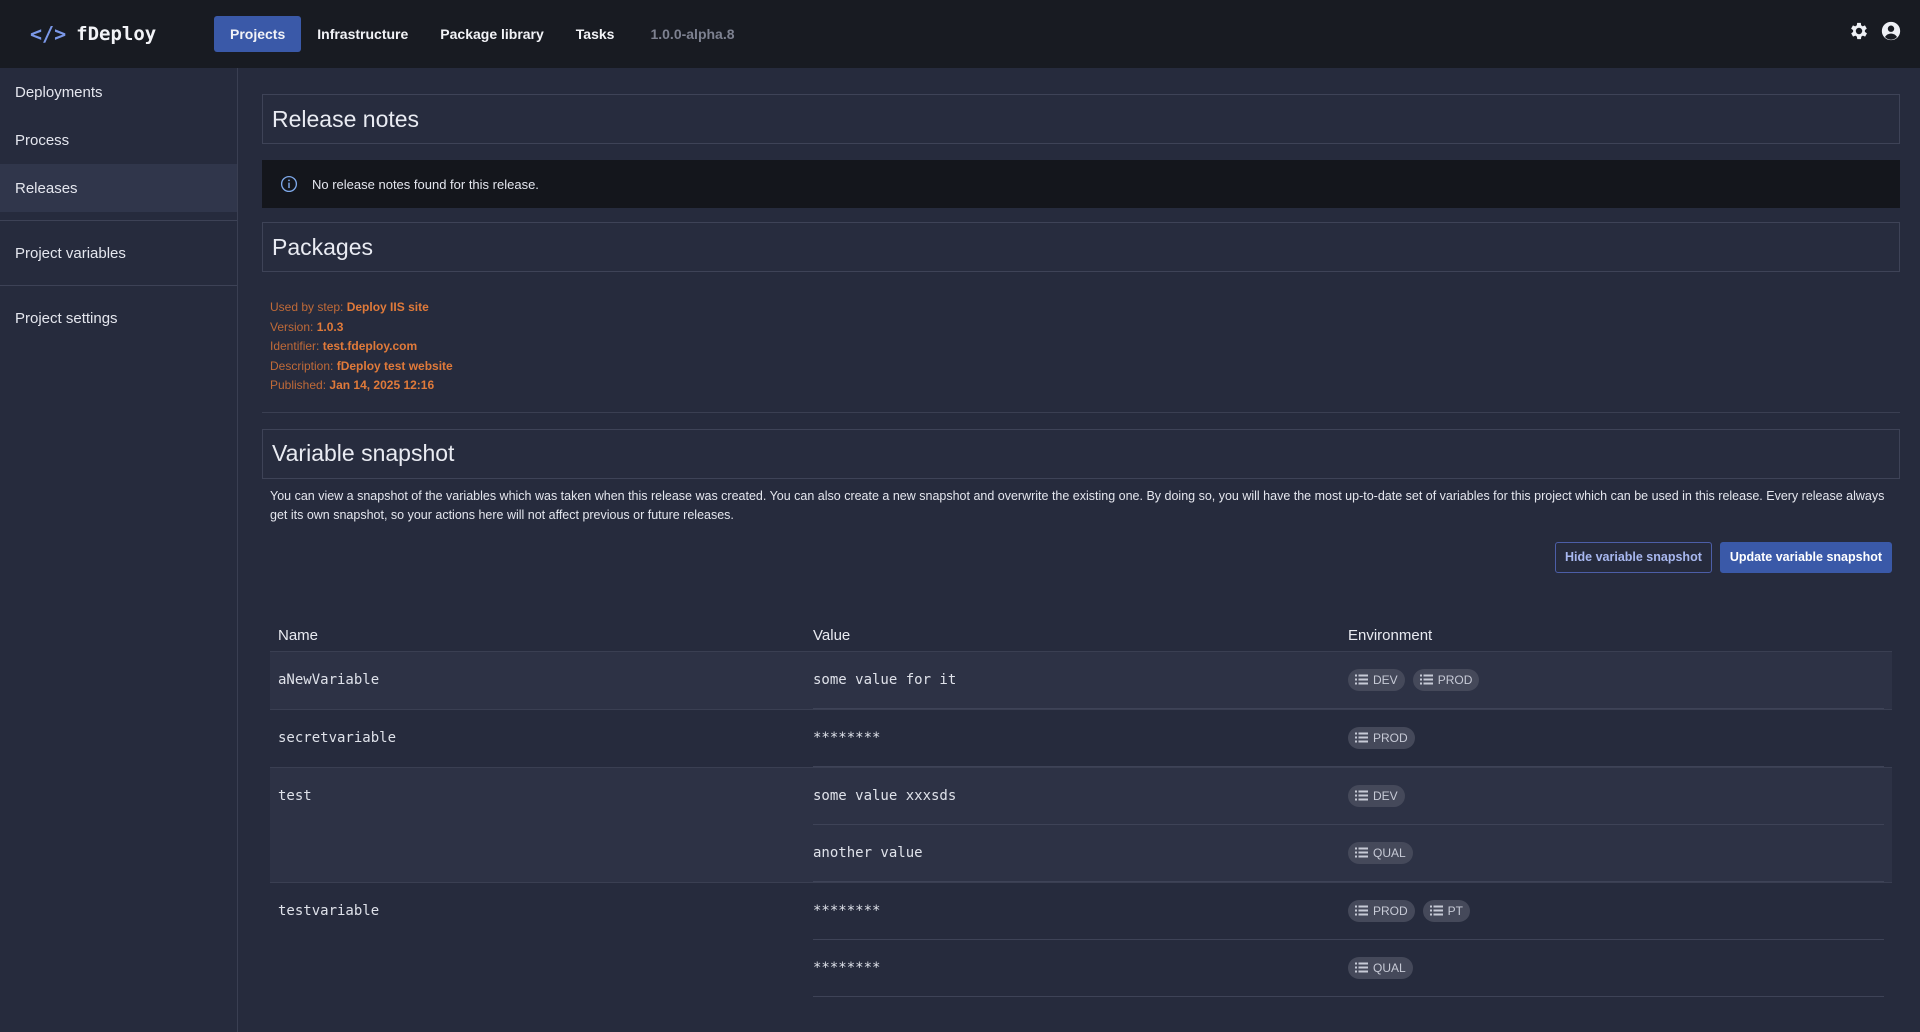 The width and height of the screenshot is (1920, 1032). I want to click on version-label: Version:, so click(292, 326).